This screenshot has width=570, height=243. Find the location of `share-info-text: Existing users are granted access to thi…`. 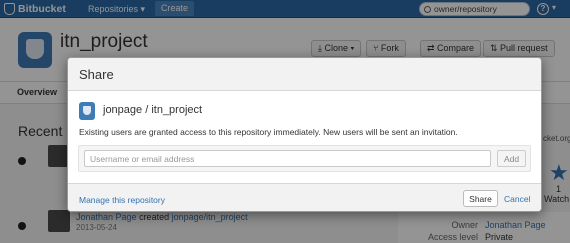

share-info-text: Existing users are granted access to thi… is located at coordinates (268, 132).